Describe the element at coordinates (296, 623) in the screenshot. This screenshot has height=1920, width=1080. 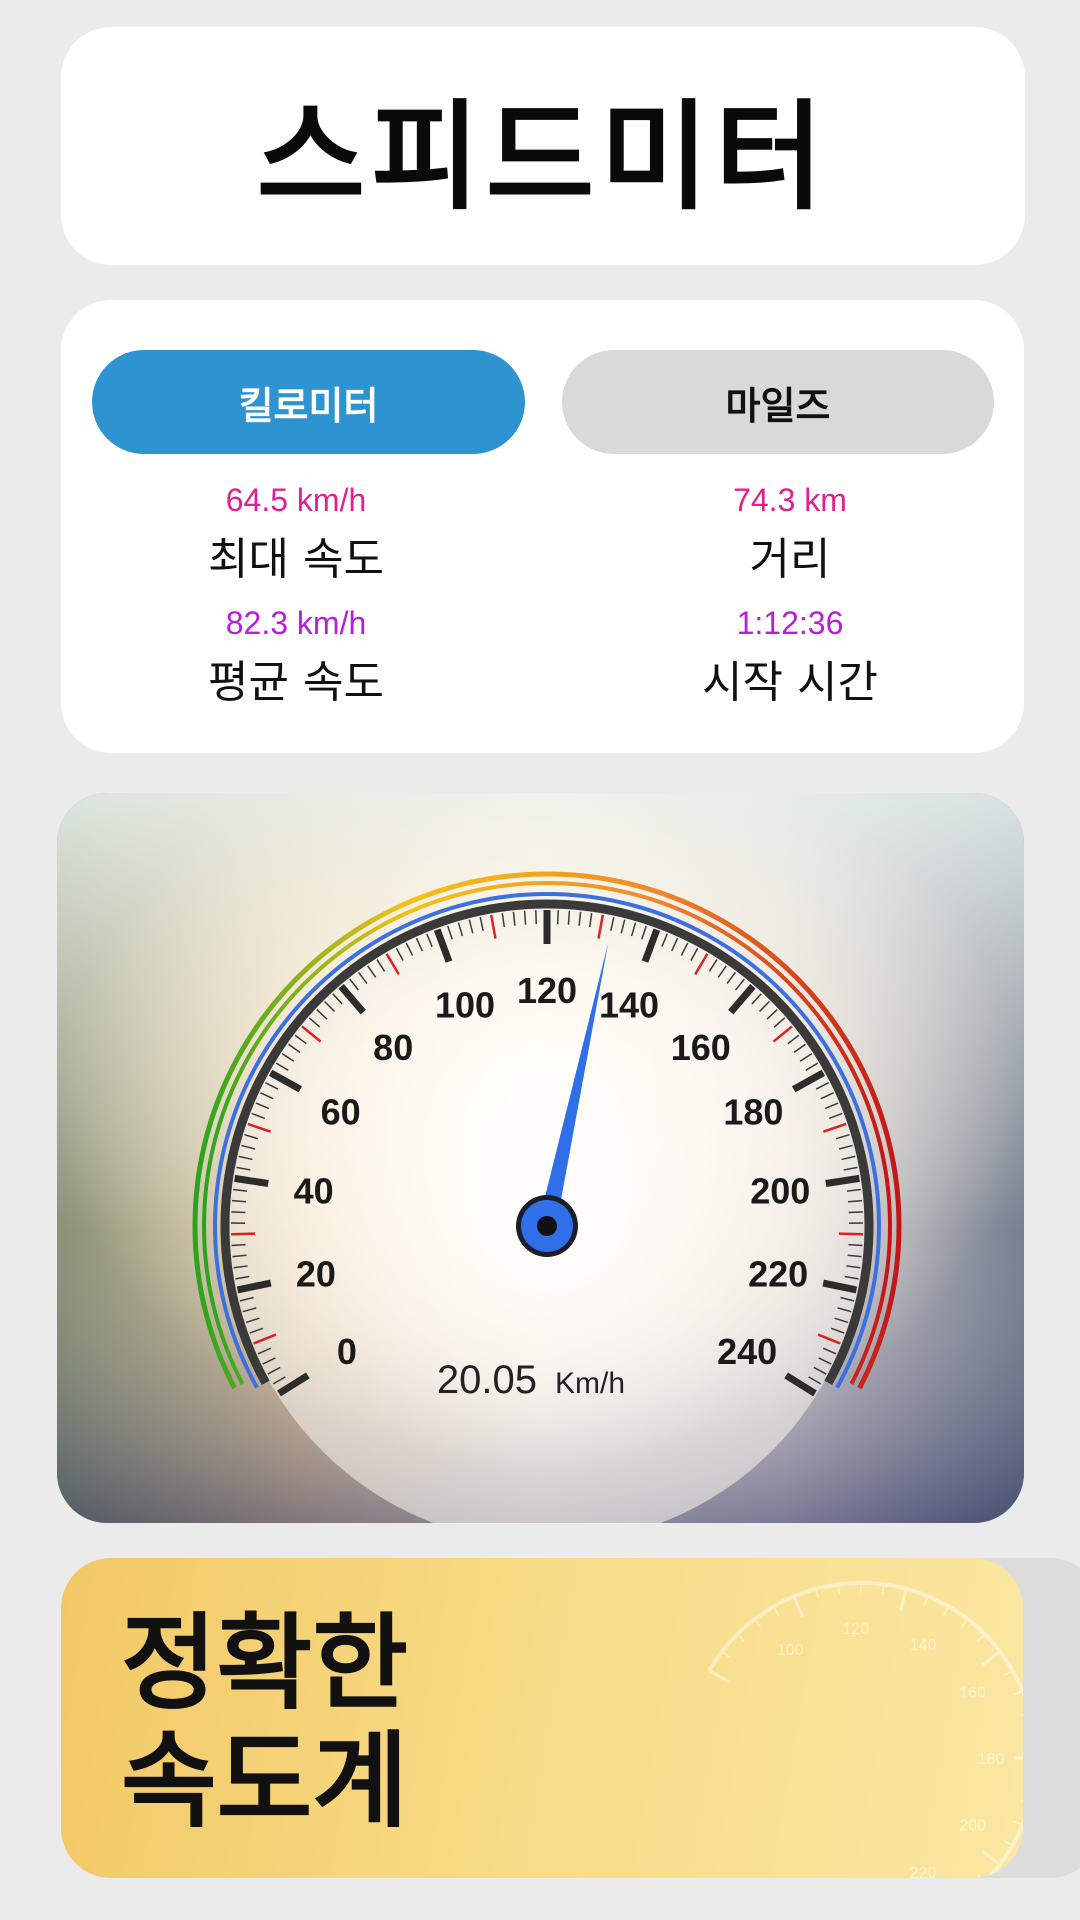
I see `avg-speed-value: 82.3 km/h` at that location.